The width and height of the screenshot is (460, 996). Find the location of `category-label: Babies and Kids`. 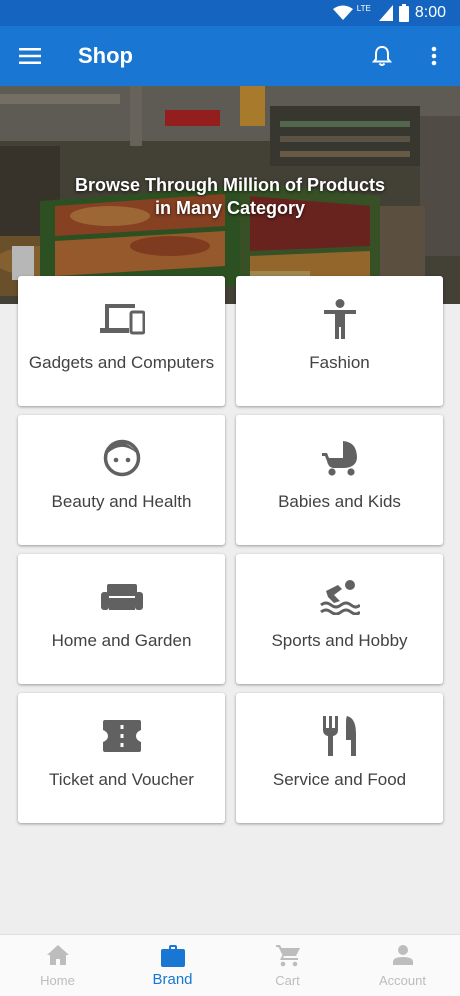

category-label: Babies and Kids is located at coordinates (339, 501).